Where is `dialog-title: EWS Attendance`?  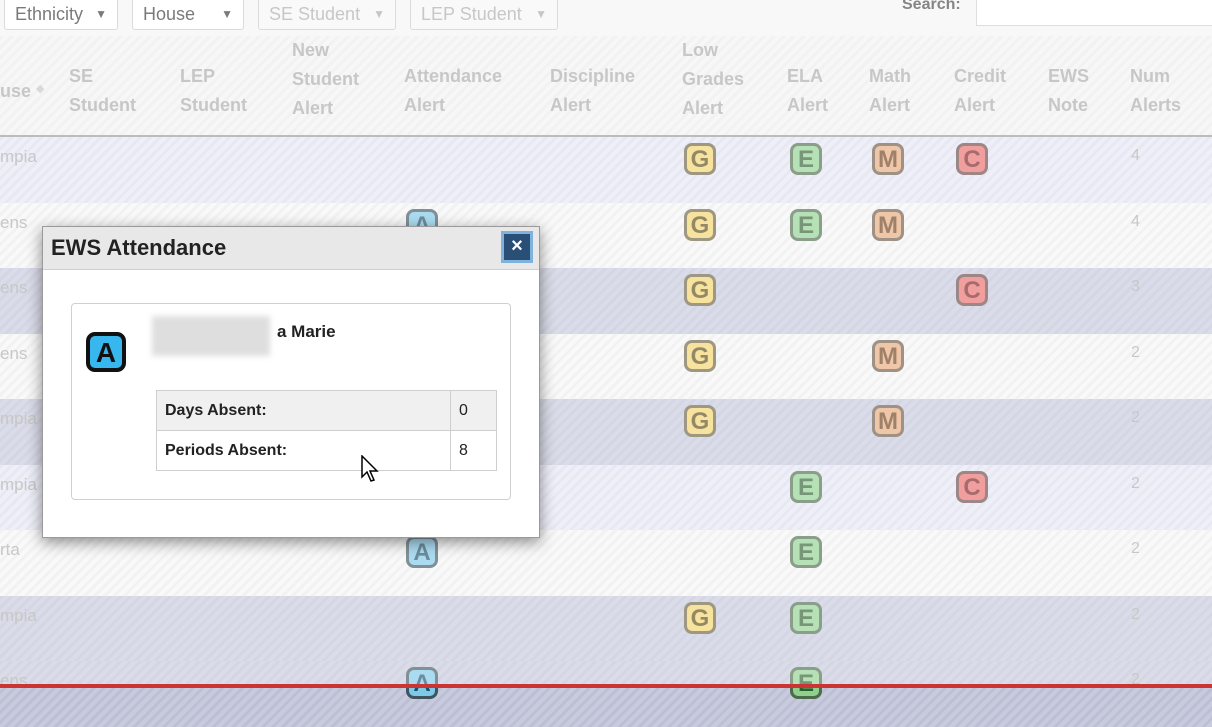 dialog-title: EWS Attendance is located at coordinates (139, 247).